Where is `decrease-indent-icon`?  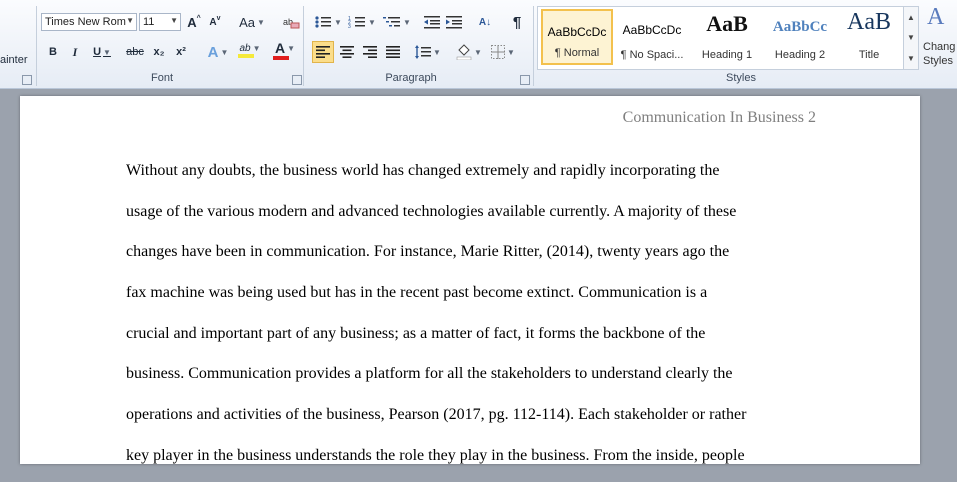 decrease-indent-icon is located at coordinates (432, 22).